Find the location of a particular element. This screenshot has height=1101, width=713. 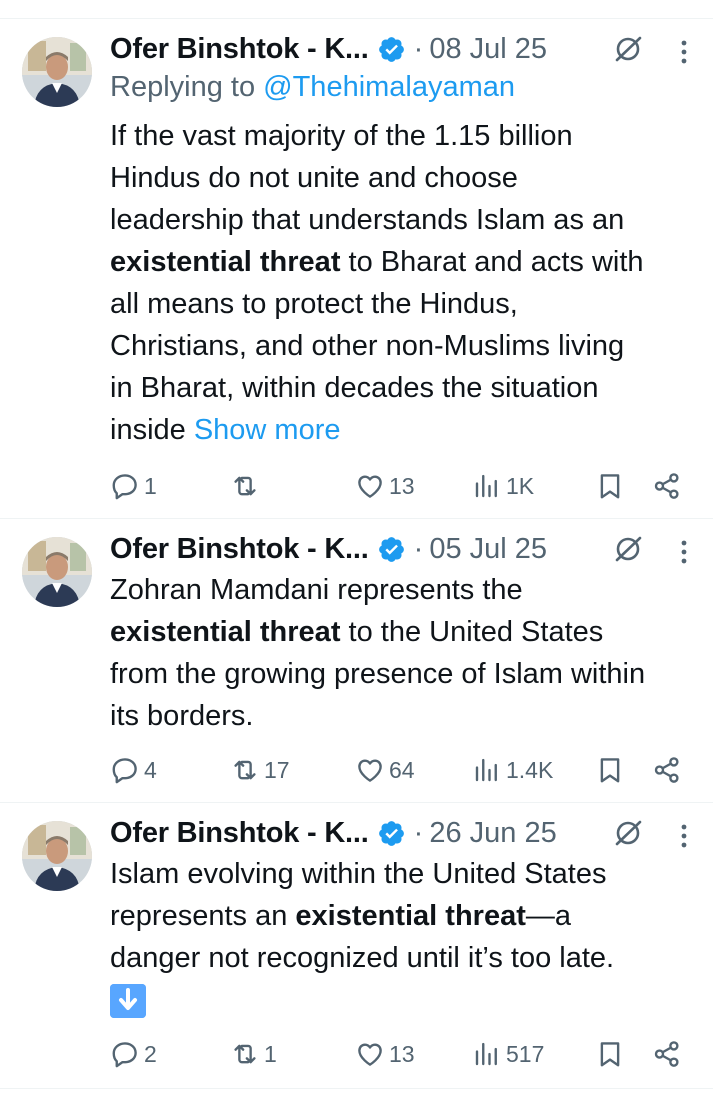

tweet-date: 05 Jul 25 is located at coordinates (488, 549).